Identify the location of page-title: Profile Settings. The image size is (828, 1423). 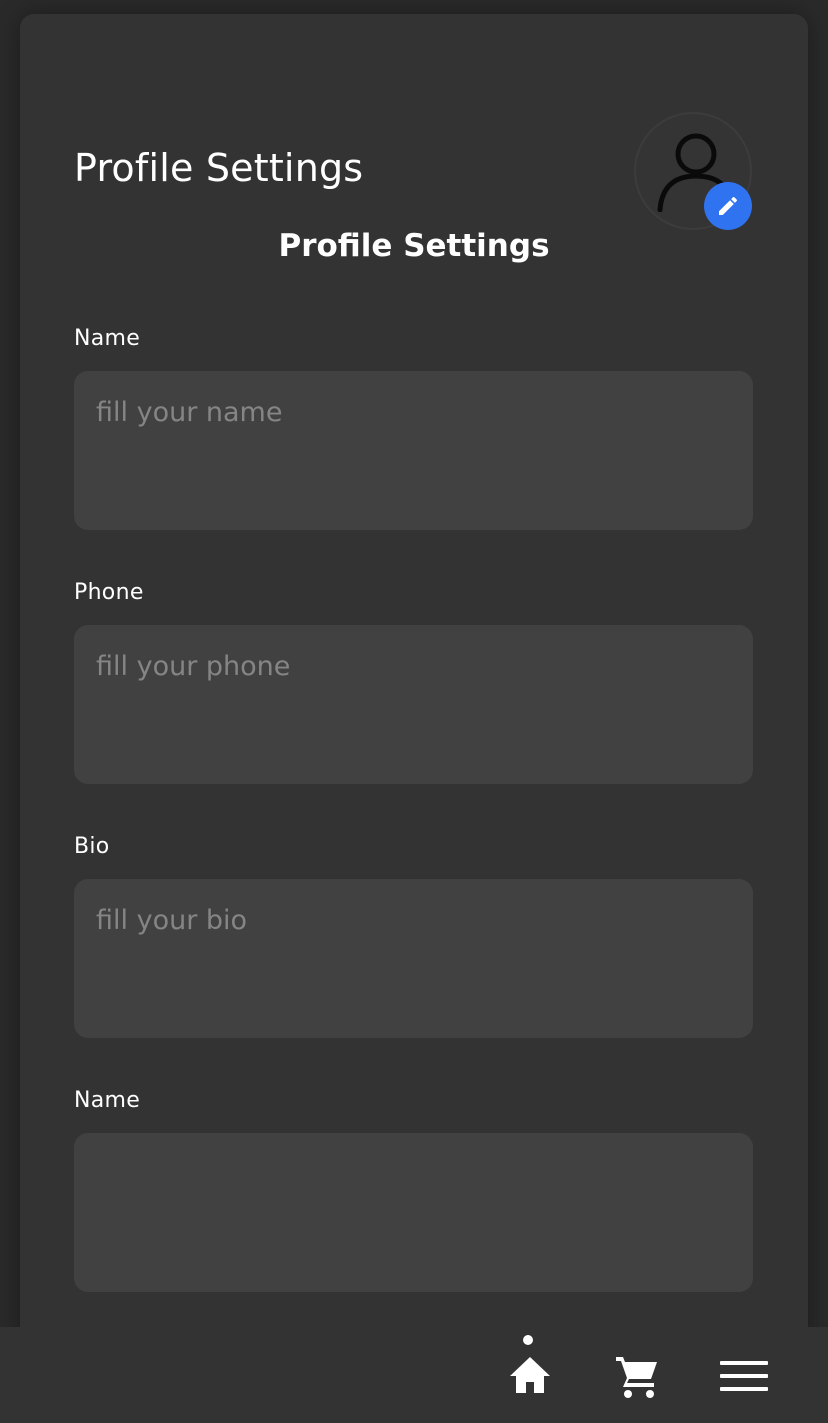
(219, 168).